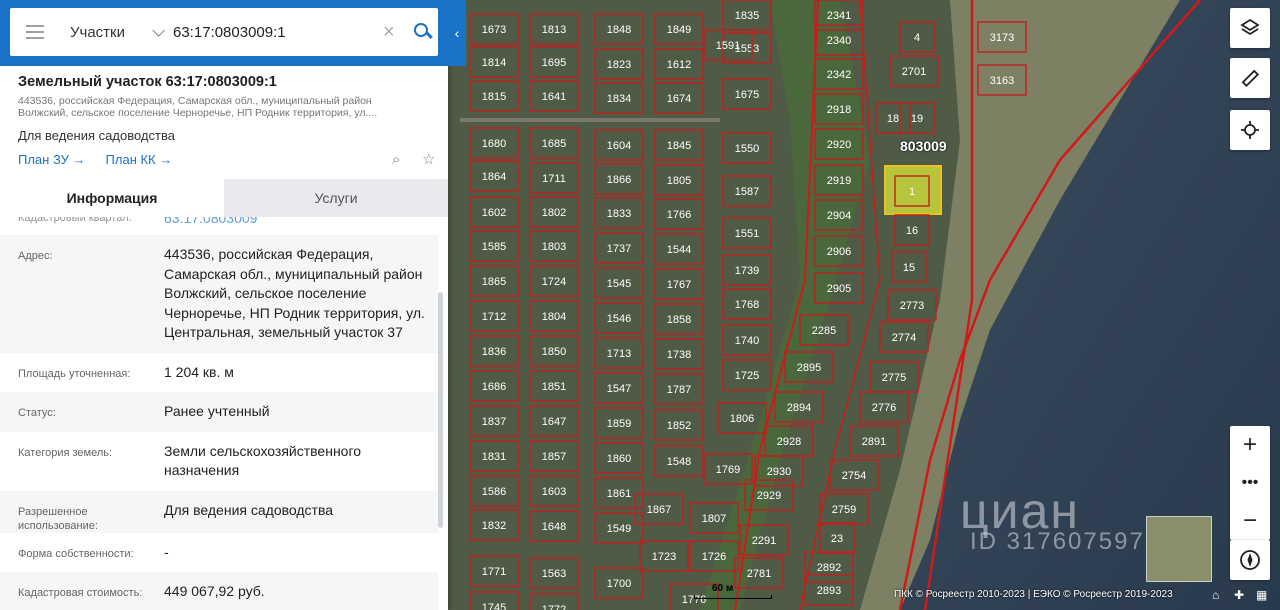 The width and height of the screenshot is (1280, 610). What do you see at coordinates (494, 213) in the screenshot?
I see `parcel-number: 1602` at bounding box center [494, 213].